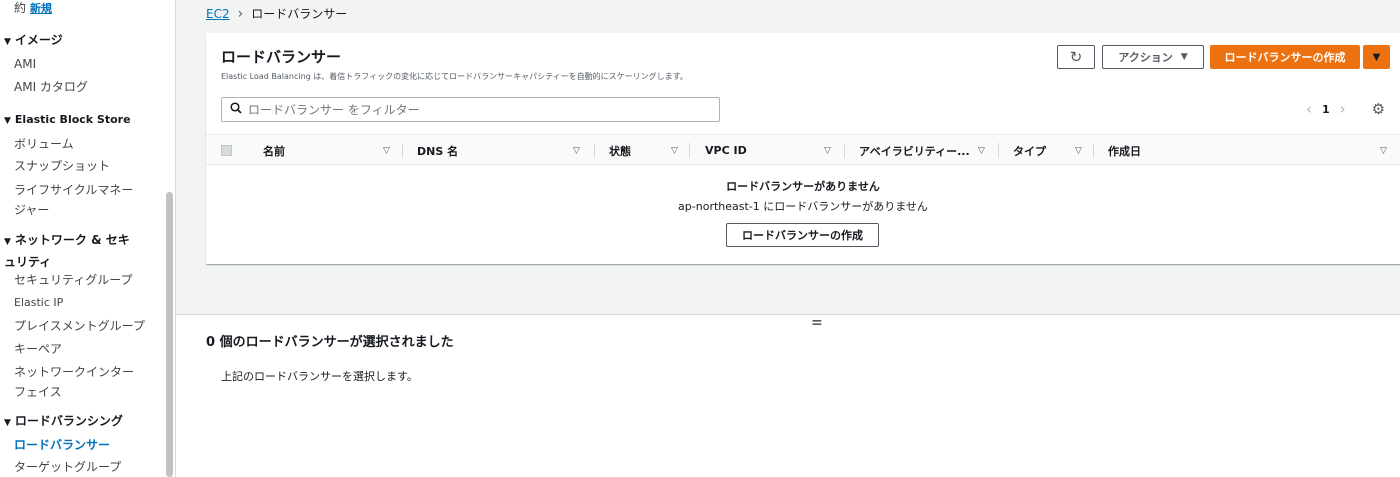  Describe the element at coordinates (802, 235) in the screenshot. I see `empty-state-create-button: ロードバランサーの作成` at that location.